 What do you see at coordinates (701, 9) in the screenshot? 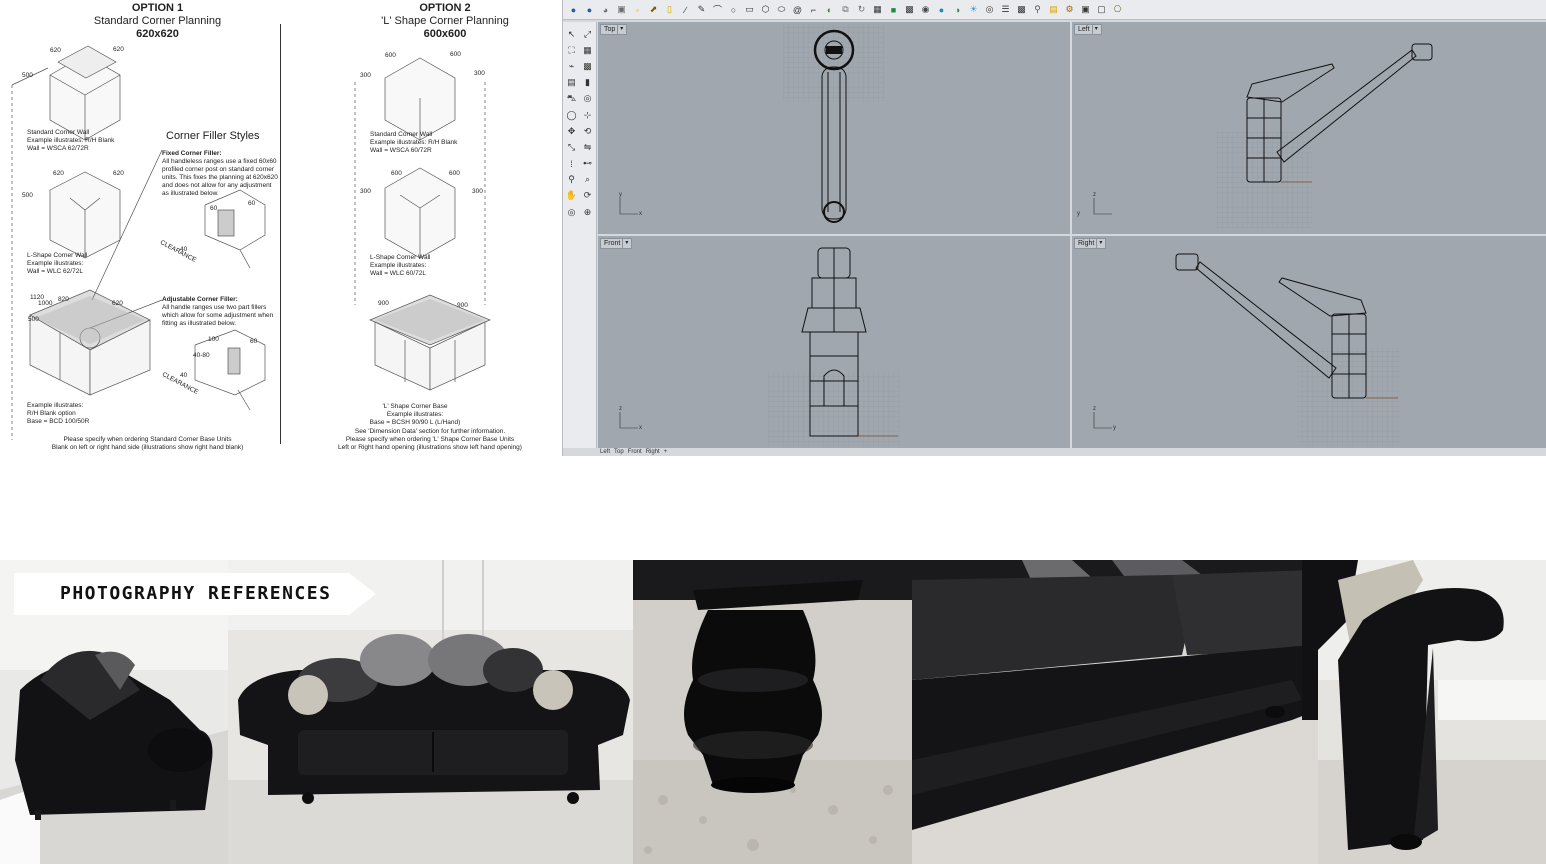
I see `pencil-icon: ✎` at bounding box center [701, 9].